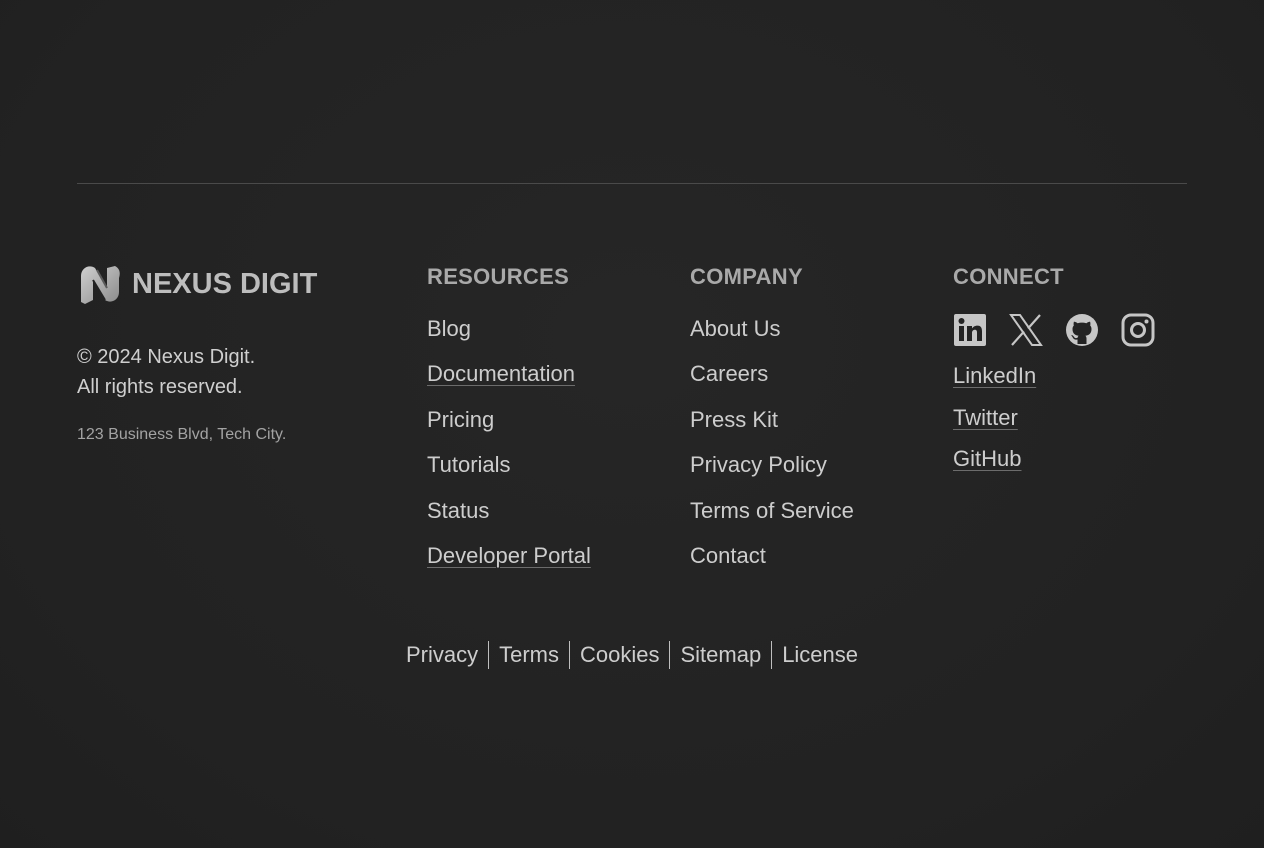  What do you see at coordinates (995, 375) in the screenshot?
I see `link-label: LinkedIn` at bounding box center [995, 375].